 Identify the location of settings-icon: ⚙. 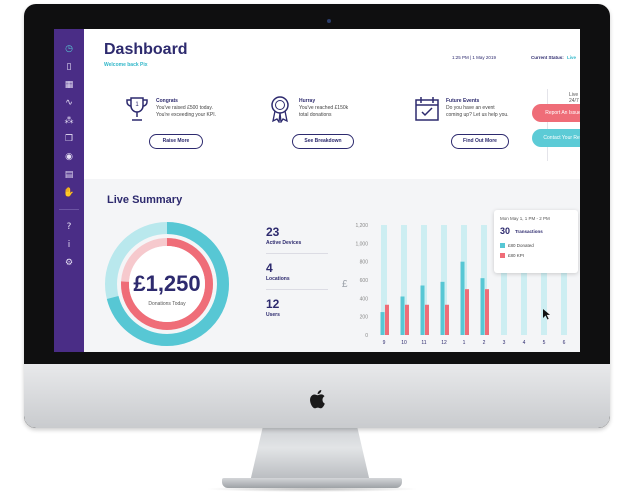
(69, 263).